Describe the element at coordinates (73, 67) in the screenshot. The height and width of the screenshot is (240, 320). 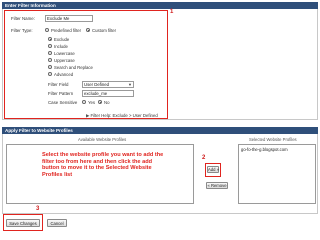
I see `option-search-replace-label: Search and Replace` at that location.